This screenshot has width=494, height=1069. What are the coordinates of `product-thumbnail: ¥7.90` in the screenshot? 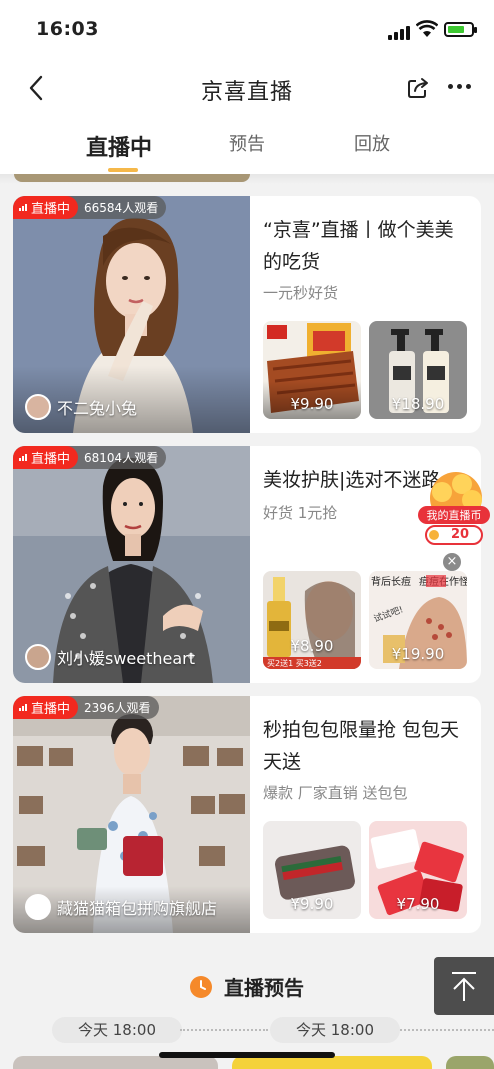 It's located at (418, 870).